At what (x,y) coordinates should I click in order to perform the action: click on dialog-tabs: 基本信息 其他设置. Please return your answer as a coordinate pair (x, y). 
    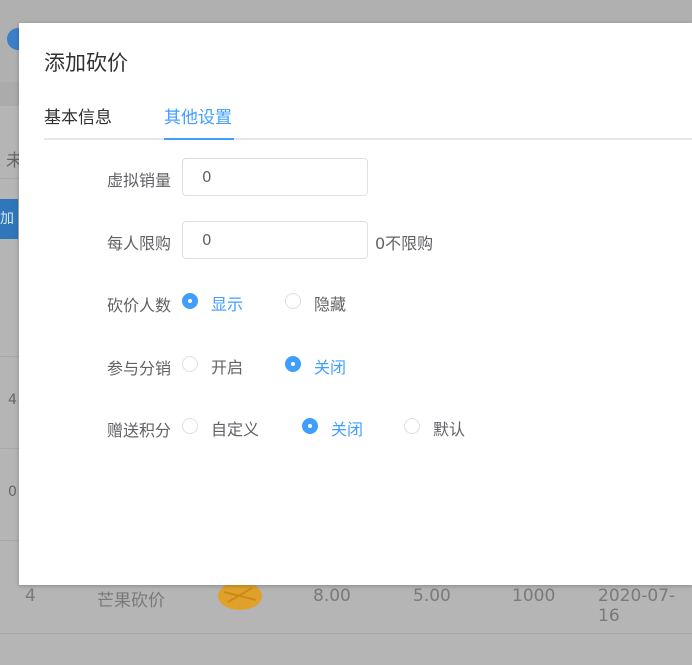
    Looking at the image, I should click on (368, 122).